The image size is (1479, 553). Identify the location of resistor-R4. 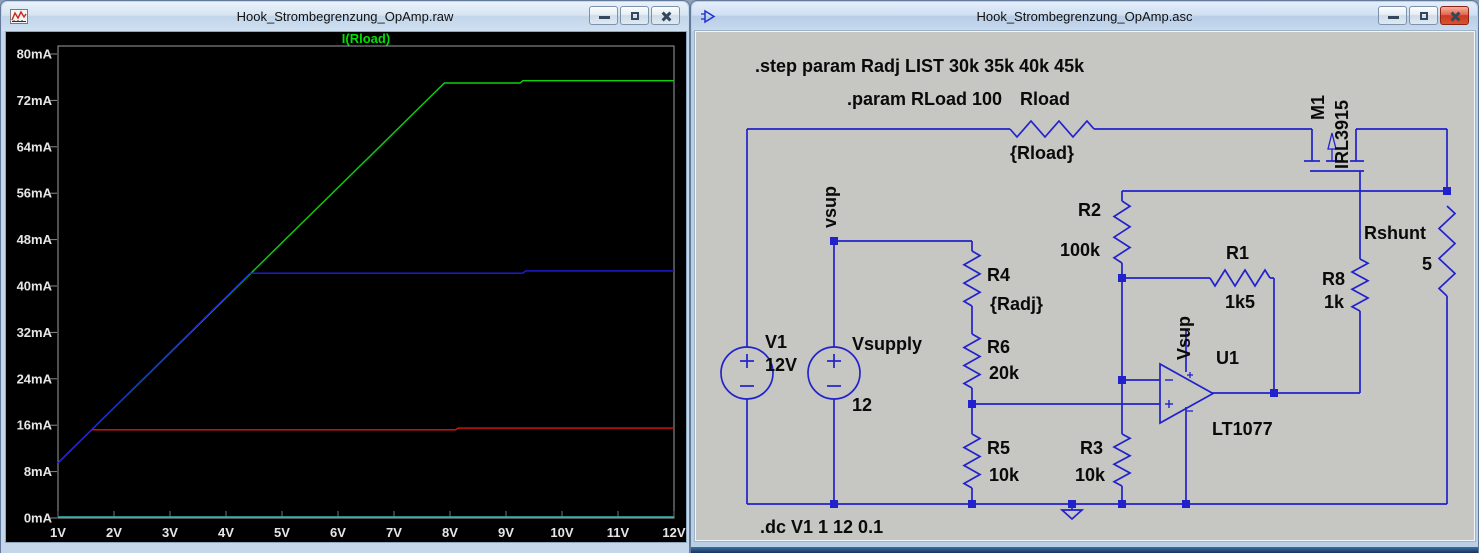
(972, 278).